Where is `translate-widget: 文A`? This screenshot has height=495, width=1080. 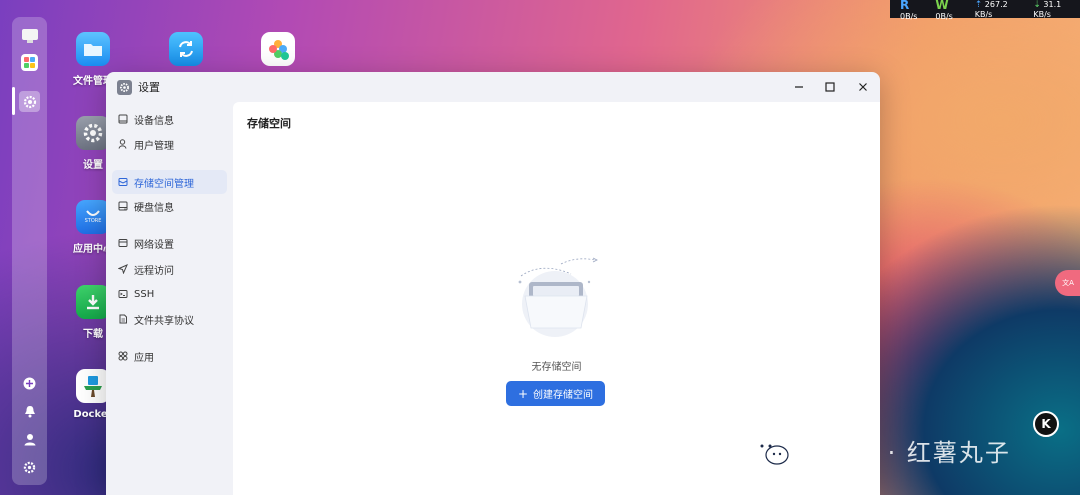 translate-widget: 文A is located at coordinates (1067, 283).